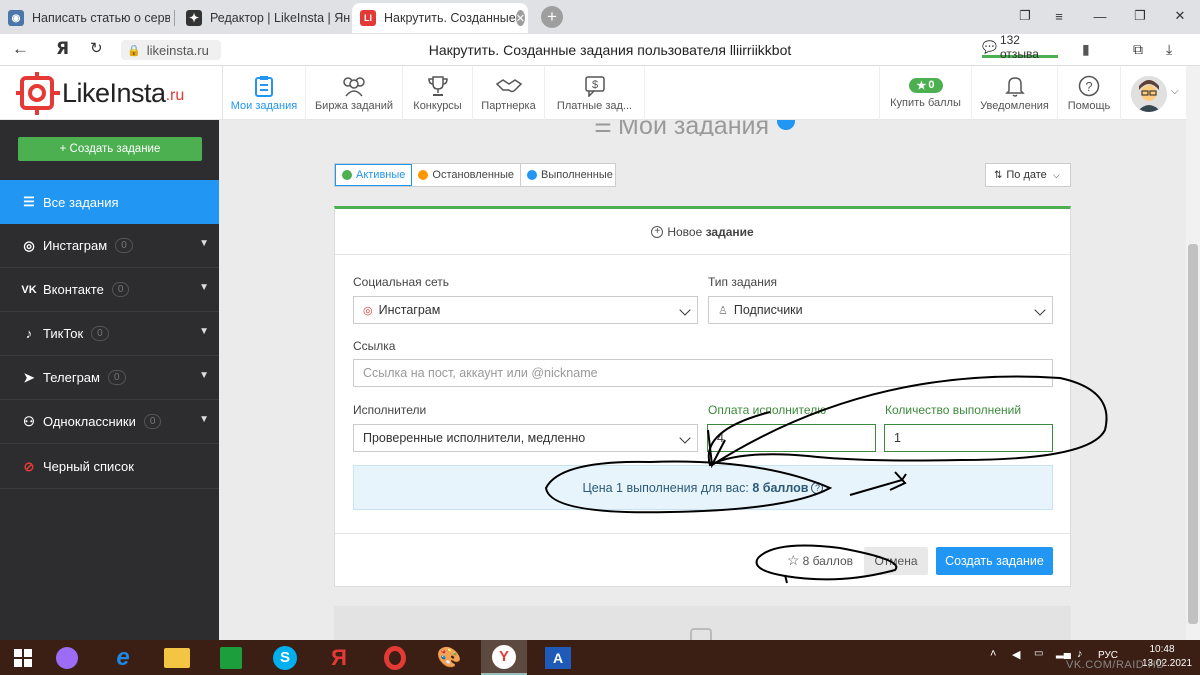 The image size is (1200, 675). What do you see at coordinates (504, 657) in the screenshot?
I see `yandex-active-icon: Y` at bounding box center [504, 657].